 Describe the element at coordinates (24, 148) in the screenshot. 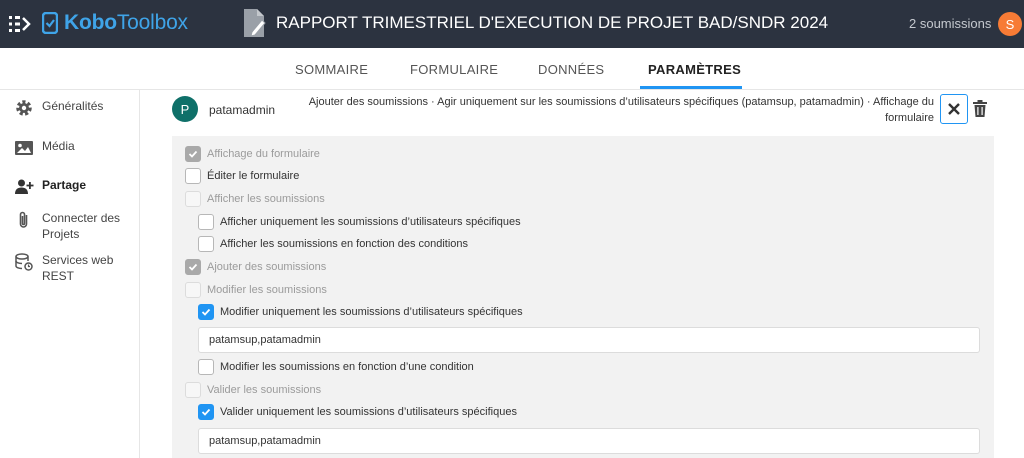

I see `image-icon` at that location.